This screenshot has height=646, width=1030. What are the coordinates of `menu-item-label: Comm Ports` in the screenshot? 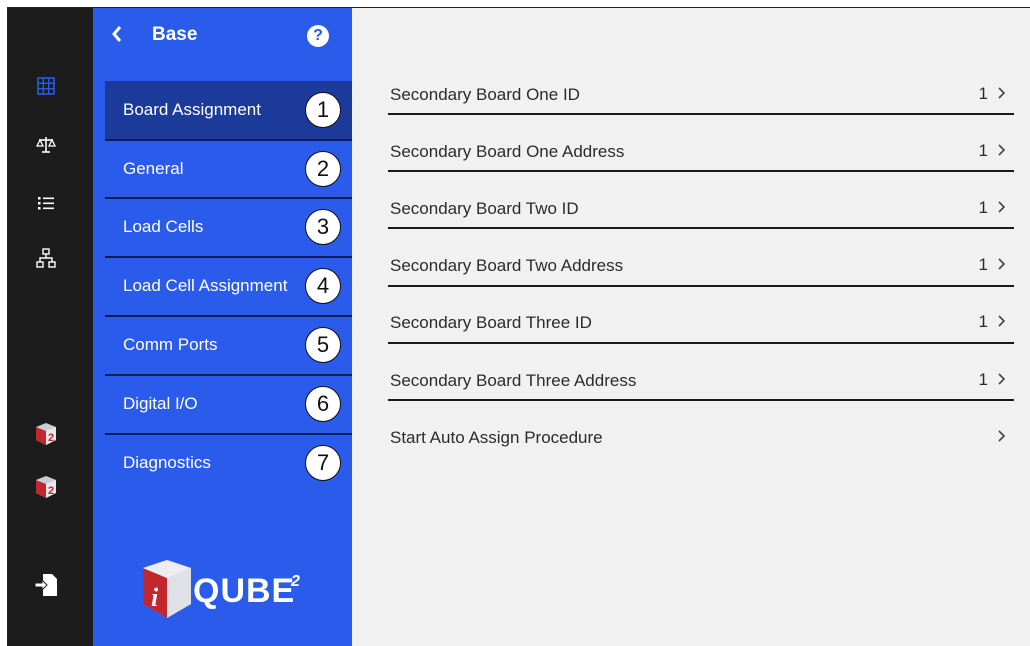 It's located at (170, 344).